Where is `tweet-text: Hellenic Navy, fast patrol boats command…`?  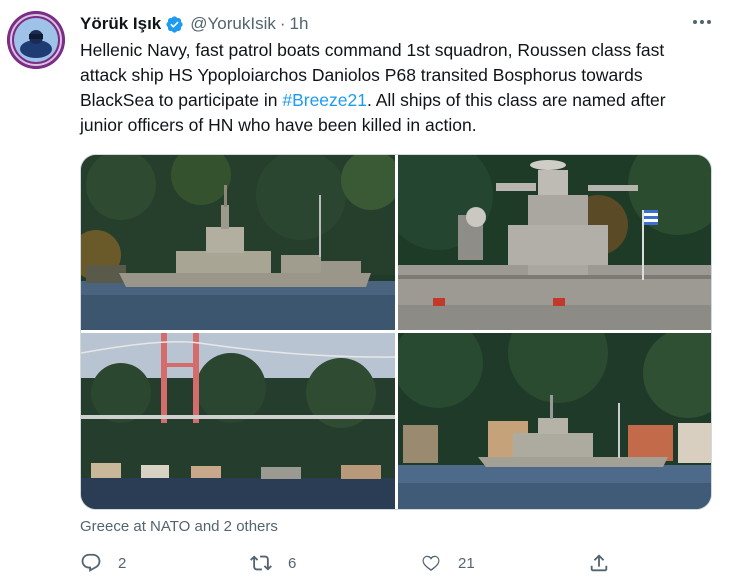
tweet-text: Hellenic Navy, fast patrol boats command… is located at coordinates (400, 88).